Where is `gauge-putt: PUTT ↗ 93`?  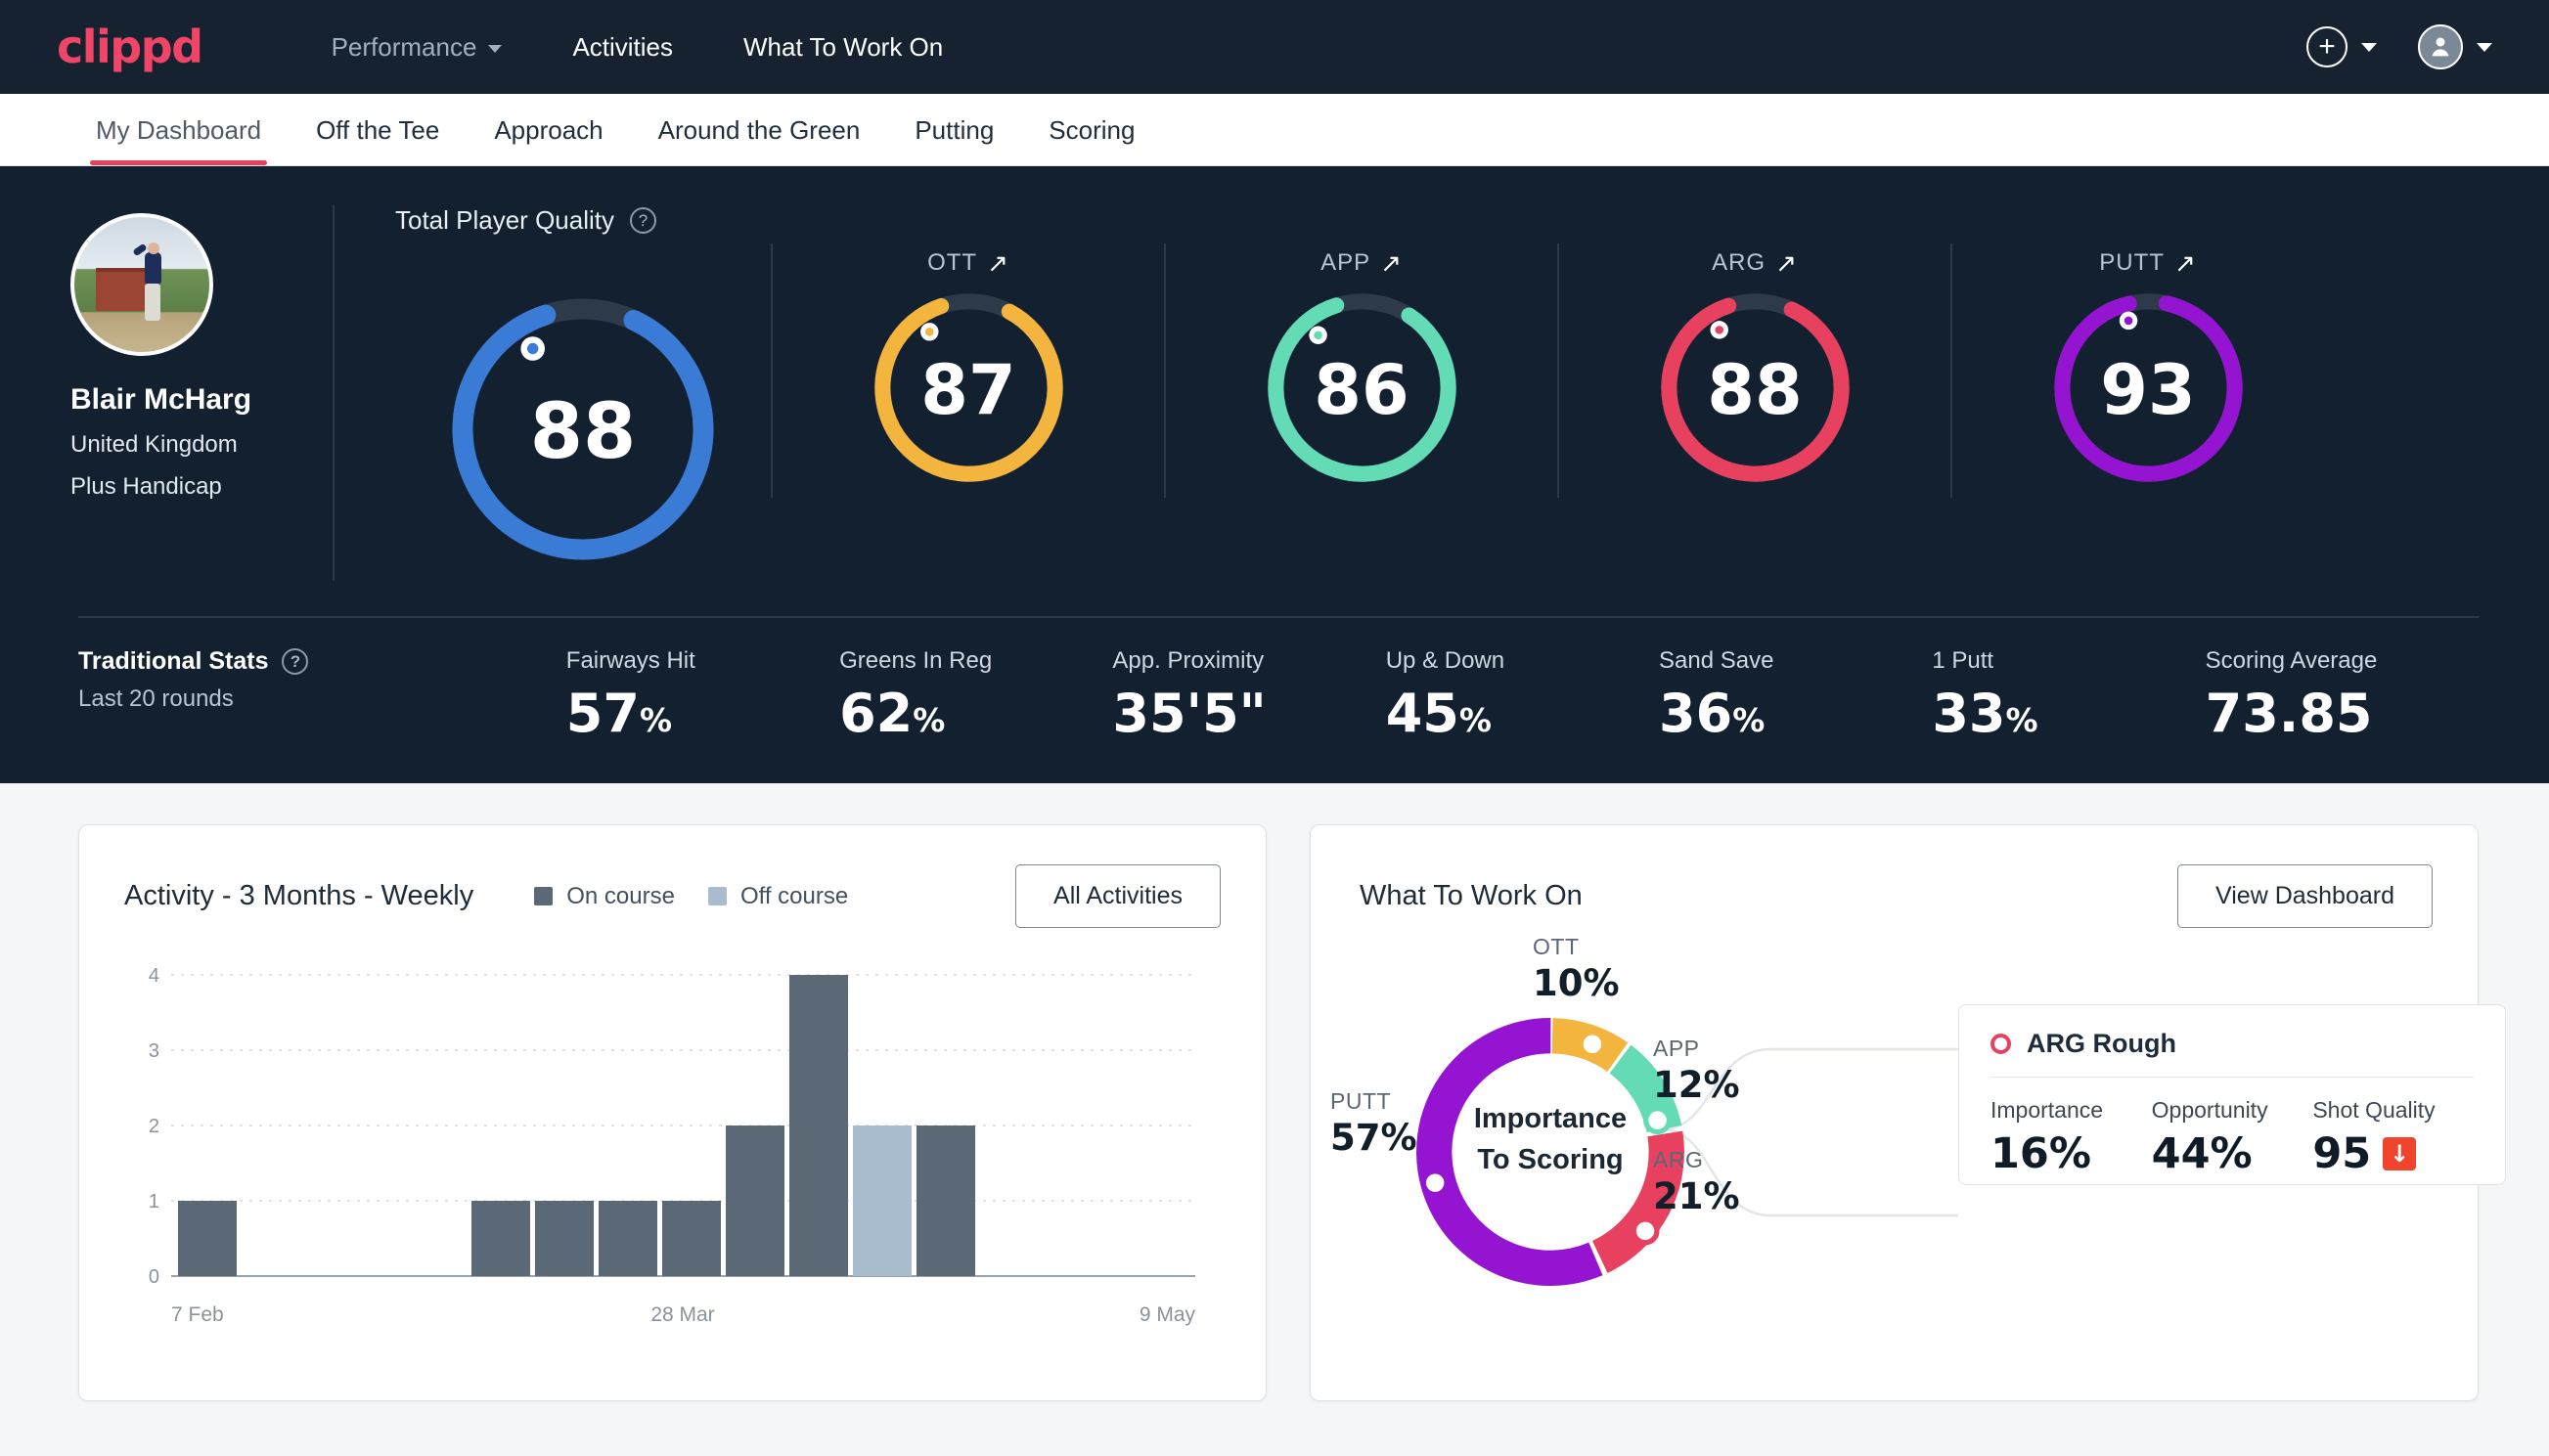 gauge-putt: PUTT ↗ 93 is located at coordinates (2147, 370).